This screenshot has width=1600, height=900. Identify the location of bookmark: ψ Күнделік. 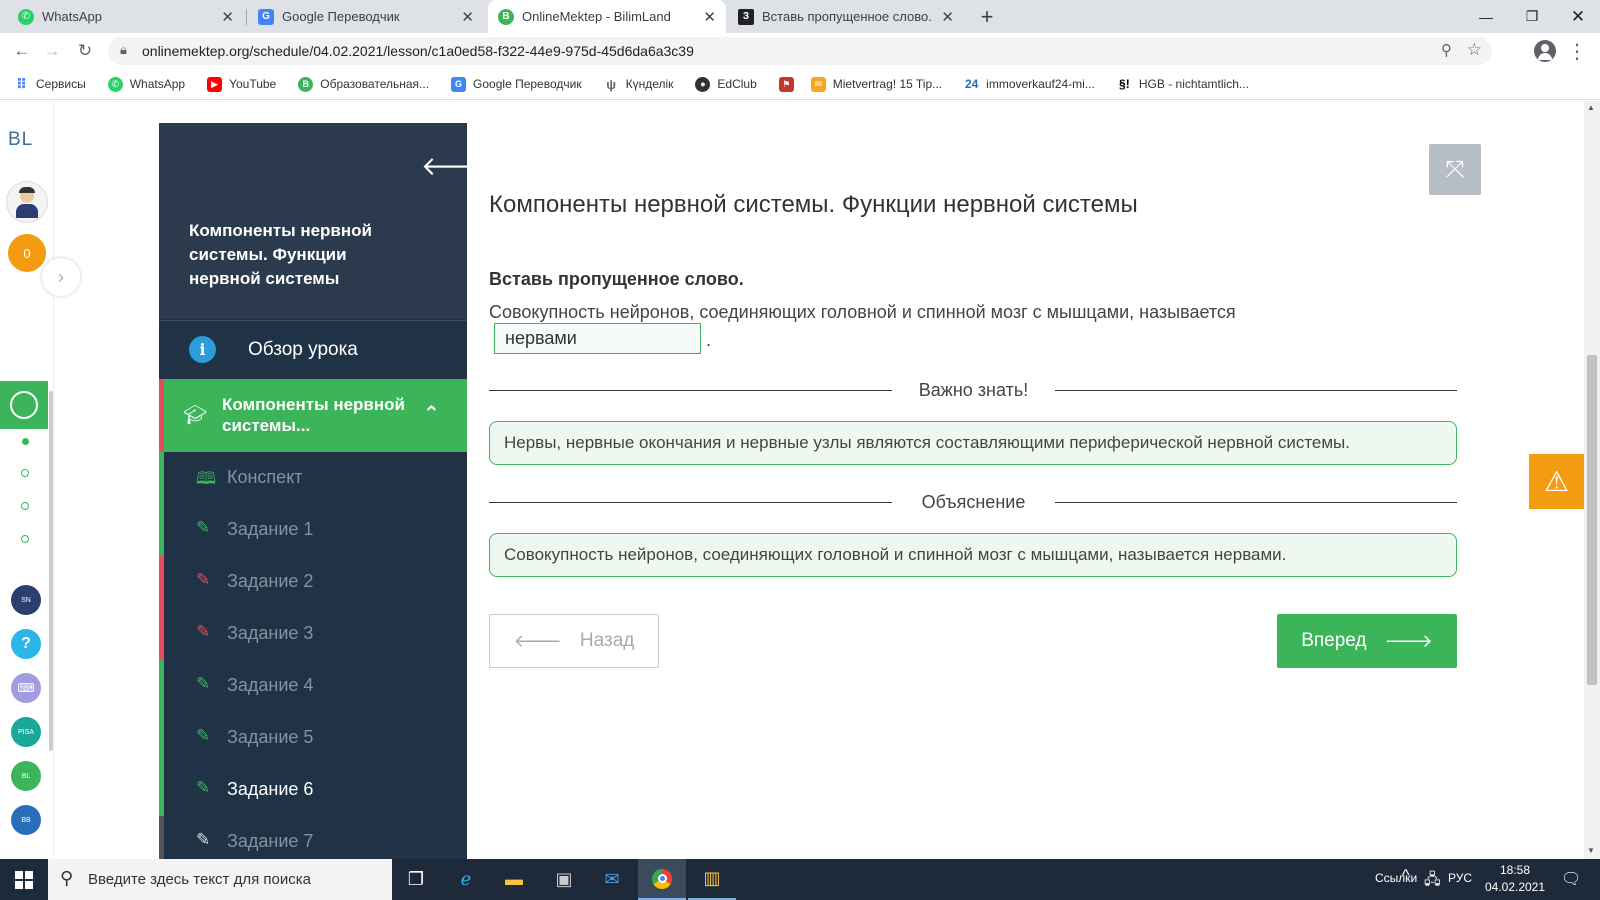
(638, 84).